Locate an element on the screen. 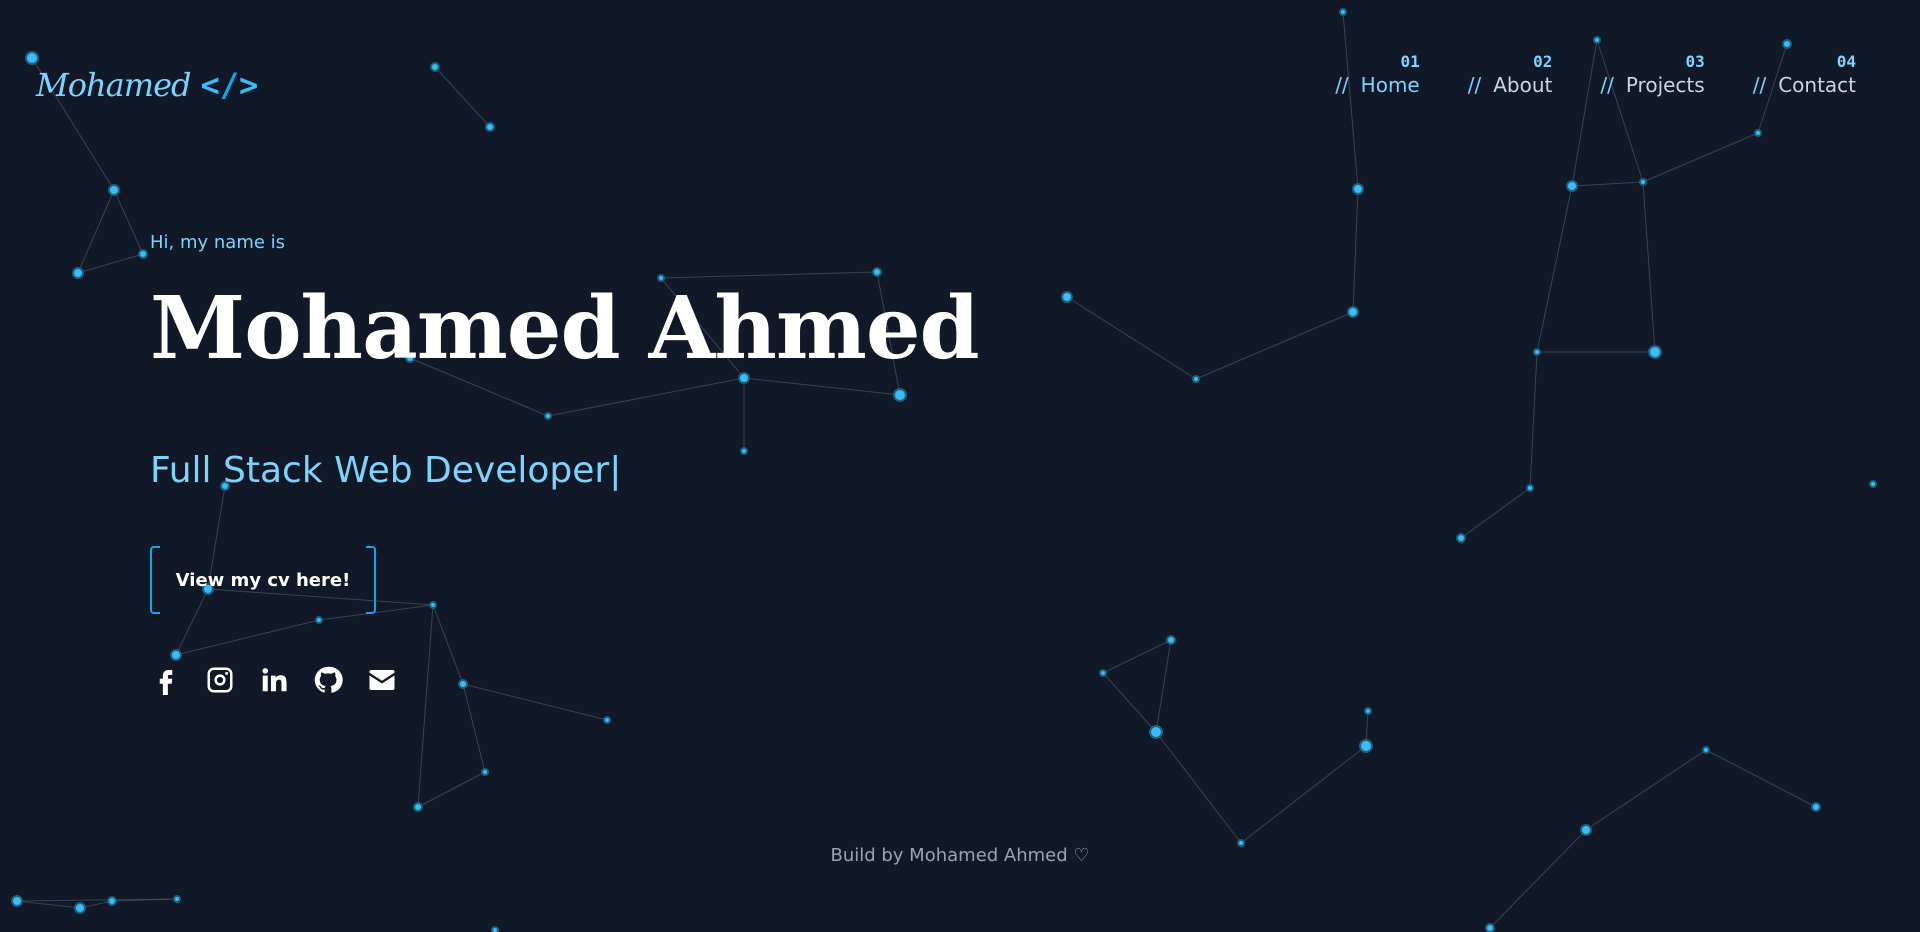  nav-number: 03 is located at coordinates (1695, 61).